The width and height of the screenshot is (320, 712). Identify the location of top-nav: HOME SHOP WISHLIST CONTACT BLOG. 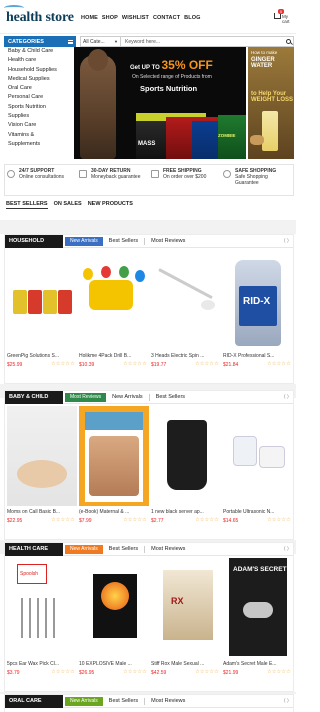
(140, 18).